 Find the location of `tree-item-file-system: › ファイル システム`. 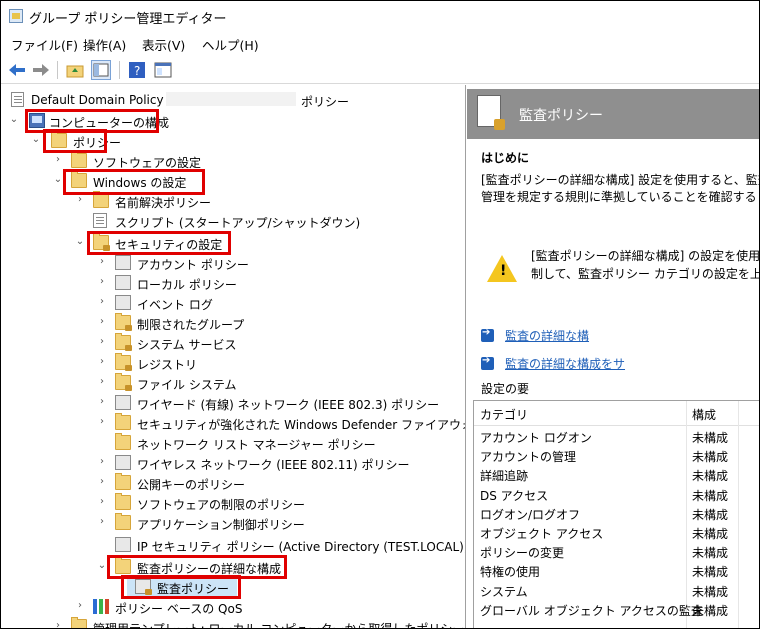

tree-item-file-system: › ファイル システム is located at coordinates (231, 383).